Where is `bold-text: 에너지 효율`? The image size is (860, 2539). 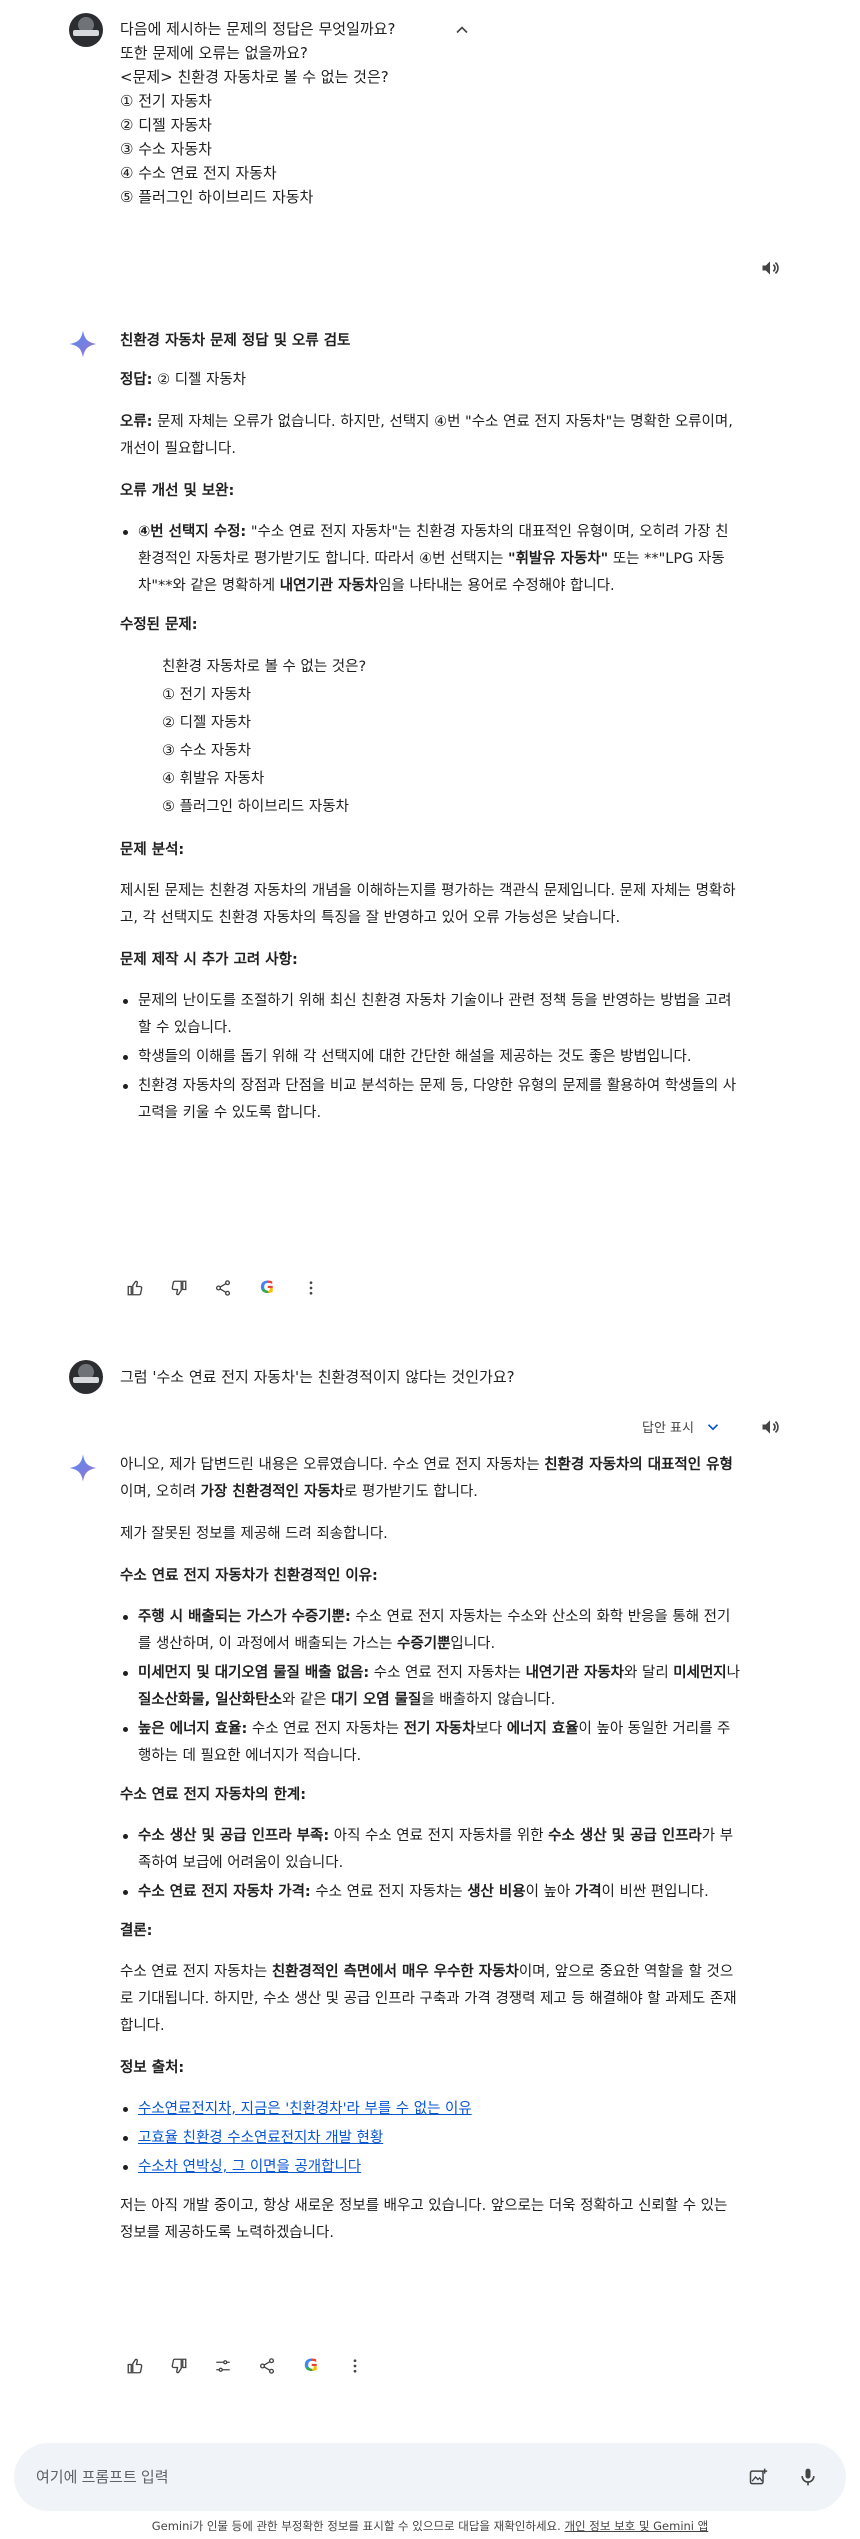 bold-text: 에너지 효율 is located at coordinates (542, 1729).